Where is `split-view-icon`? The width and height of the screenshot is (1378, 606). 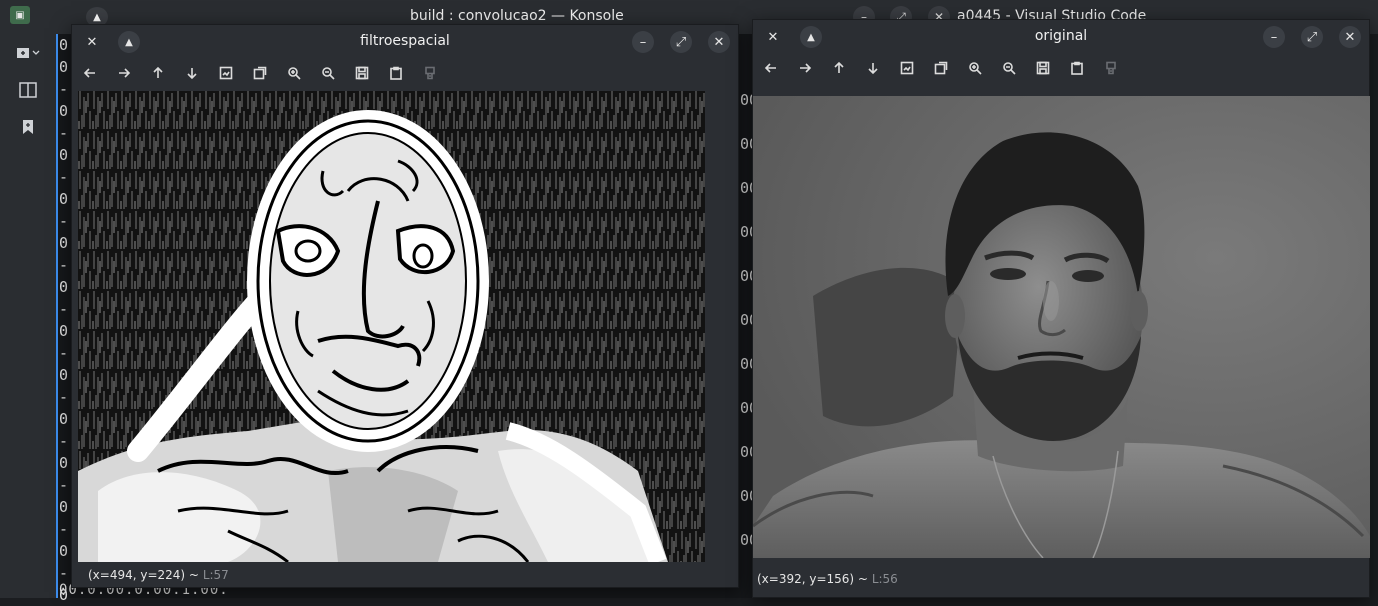 split-view-icon is located at coordinates (28, 90).